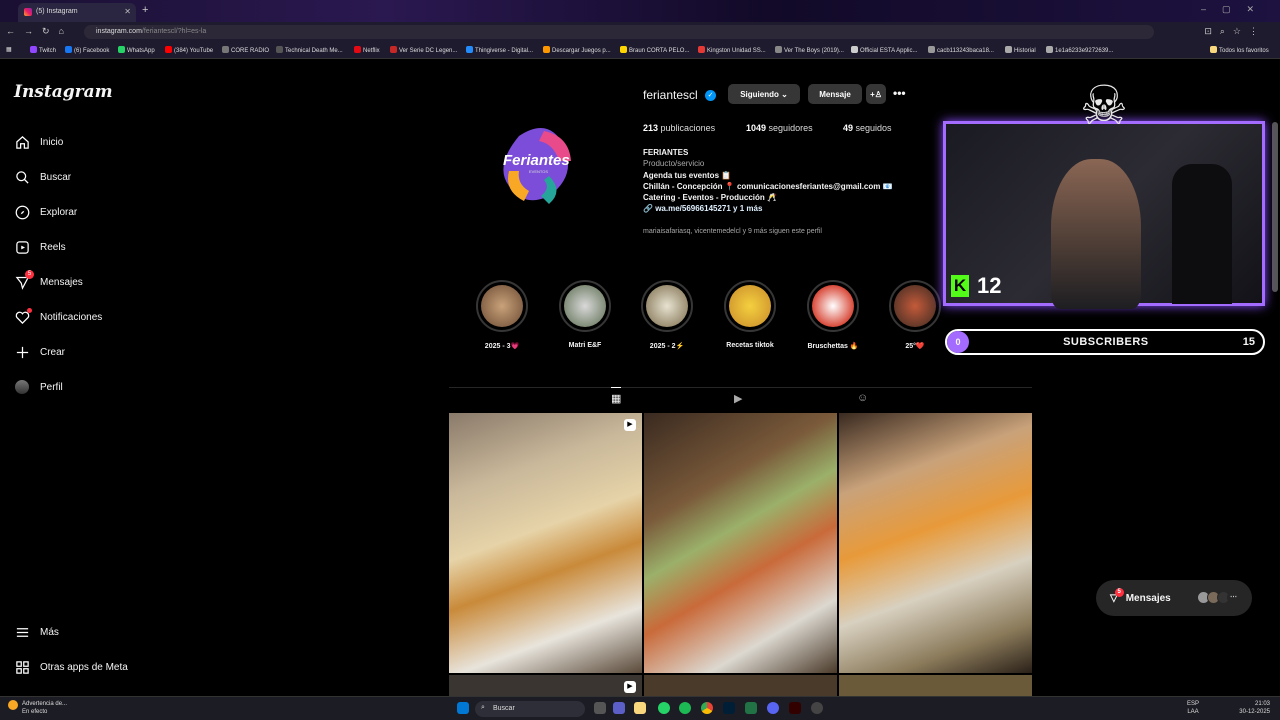 Image resolution: width=1280 pixels, height=720 pixels. I want to click on plus-icon, so click(22, 352).